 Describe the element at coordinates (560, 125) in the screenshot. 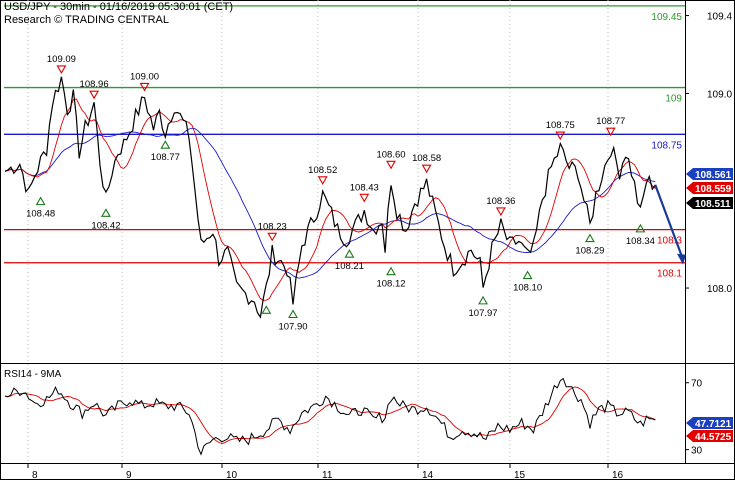

I see `swing-high-label: 108.75` at that location.